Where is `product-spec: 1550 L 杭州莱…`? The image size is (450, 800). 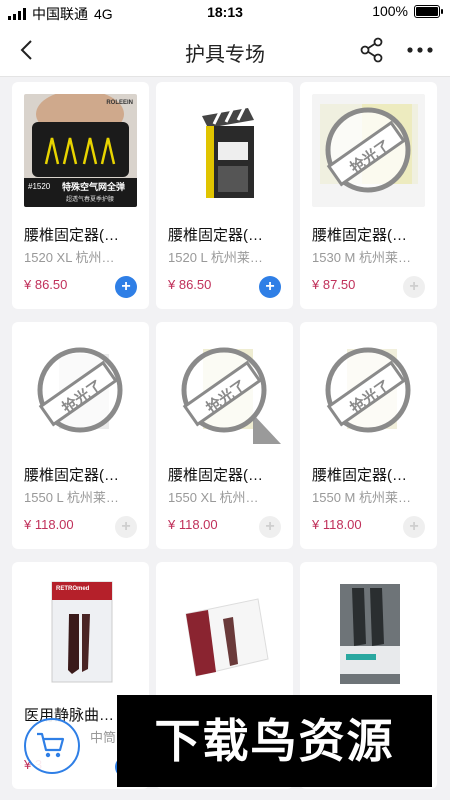
product-spec: 1550 L 杭州莱… is located at coordinates (71, 497).